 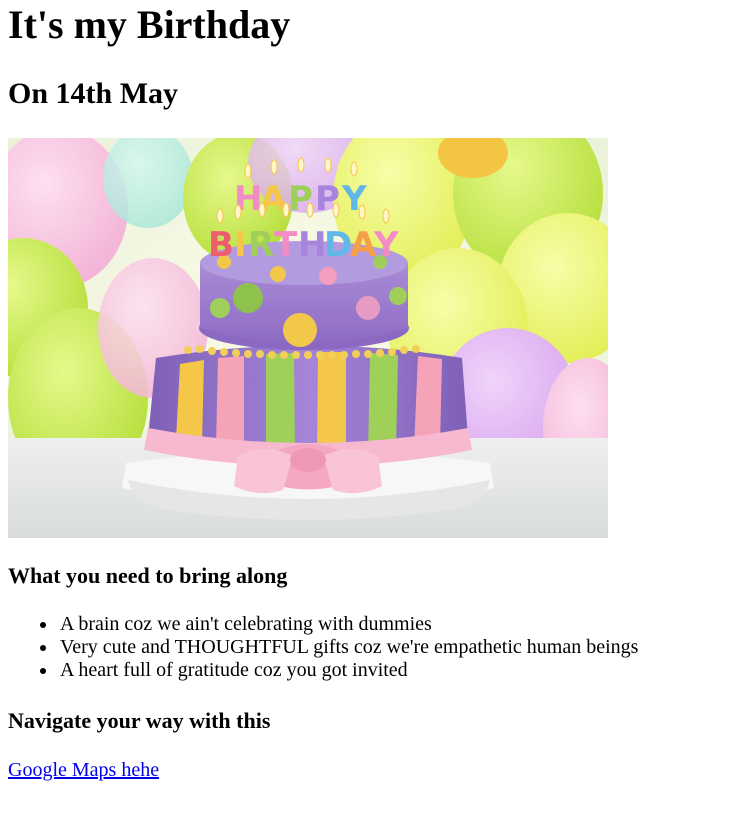 What do you see at coordinates (83, 770) in the screenshot?
I see `google-maps-link: Google Maps hehe` at bounding box center [83, 770].